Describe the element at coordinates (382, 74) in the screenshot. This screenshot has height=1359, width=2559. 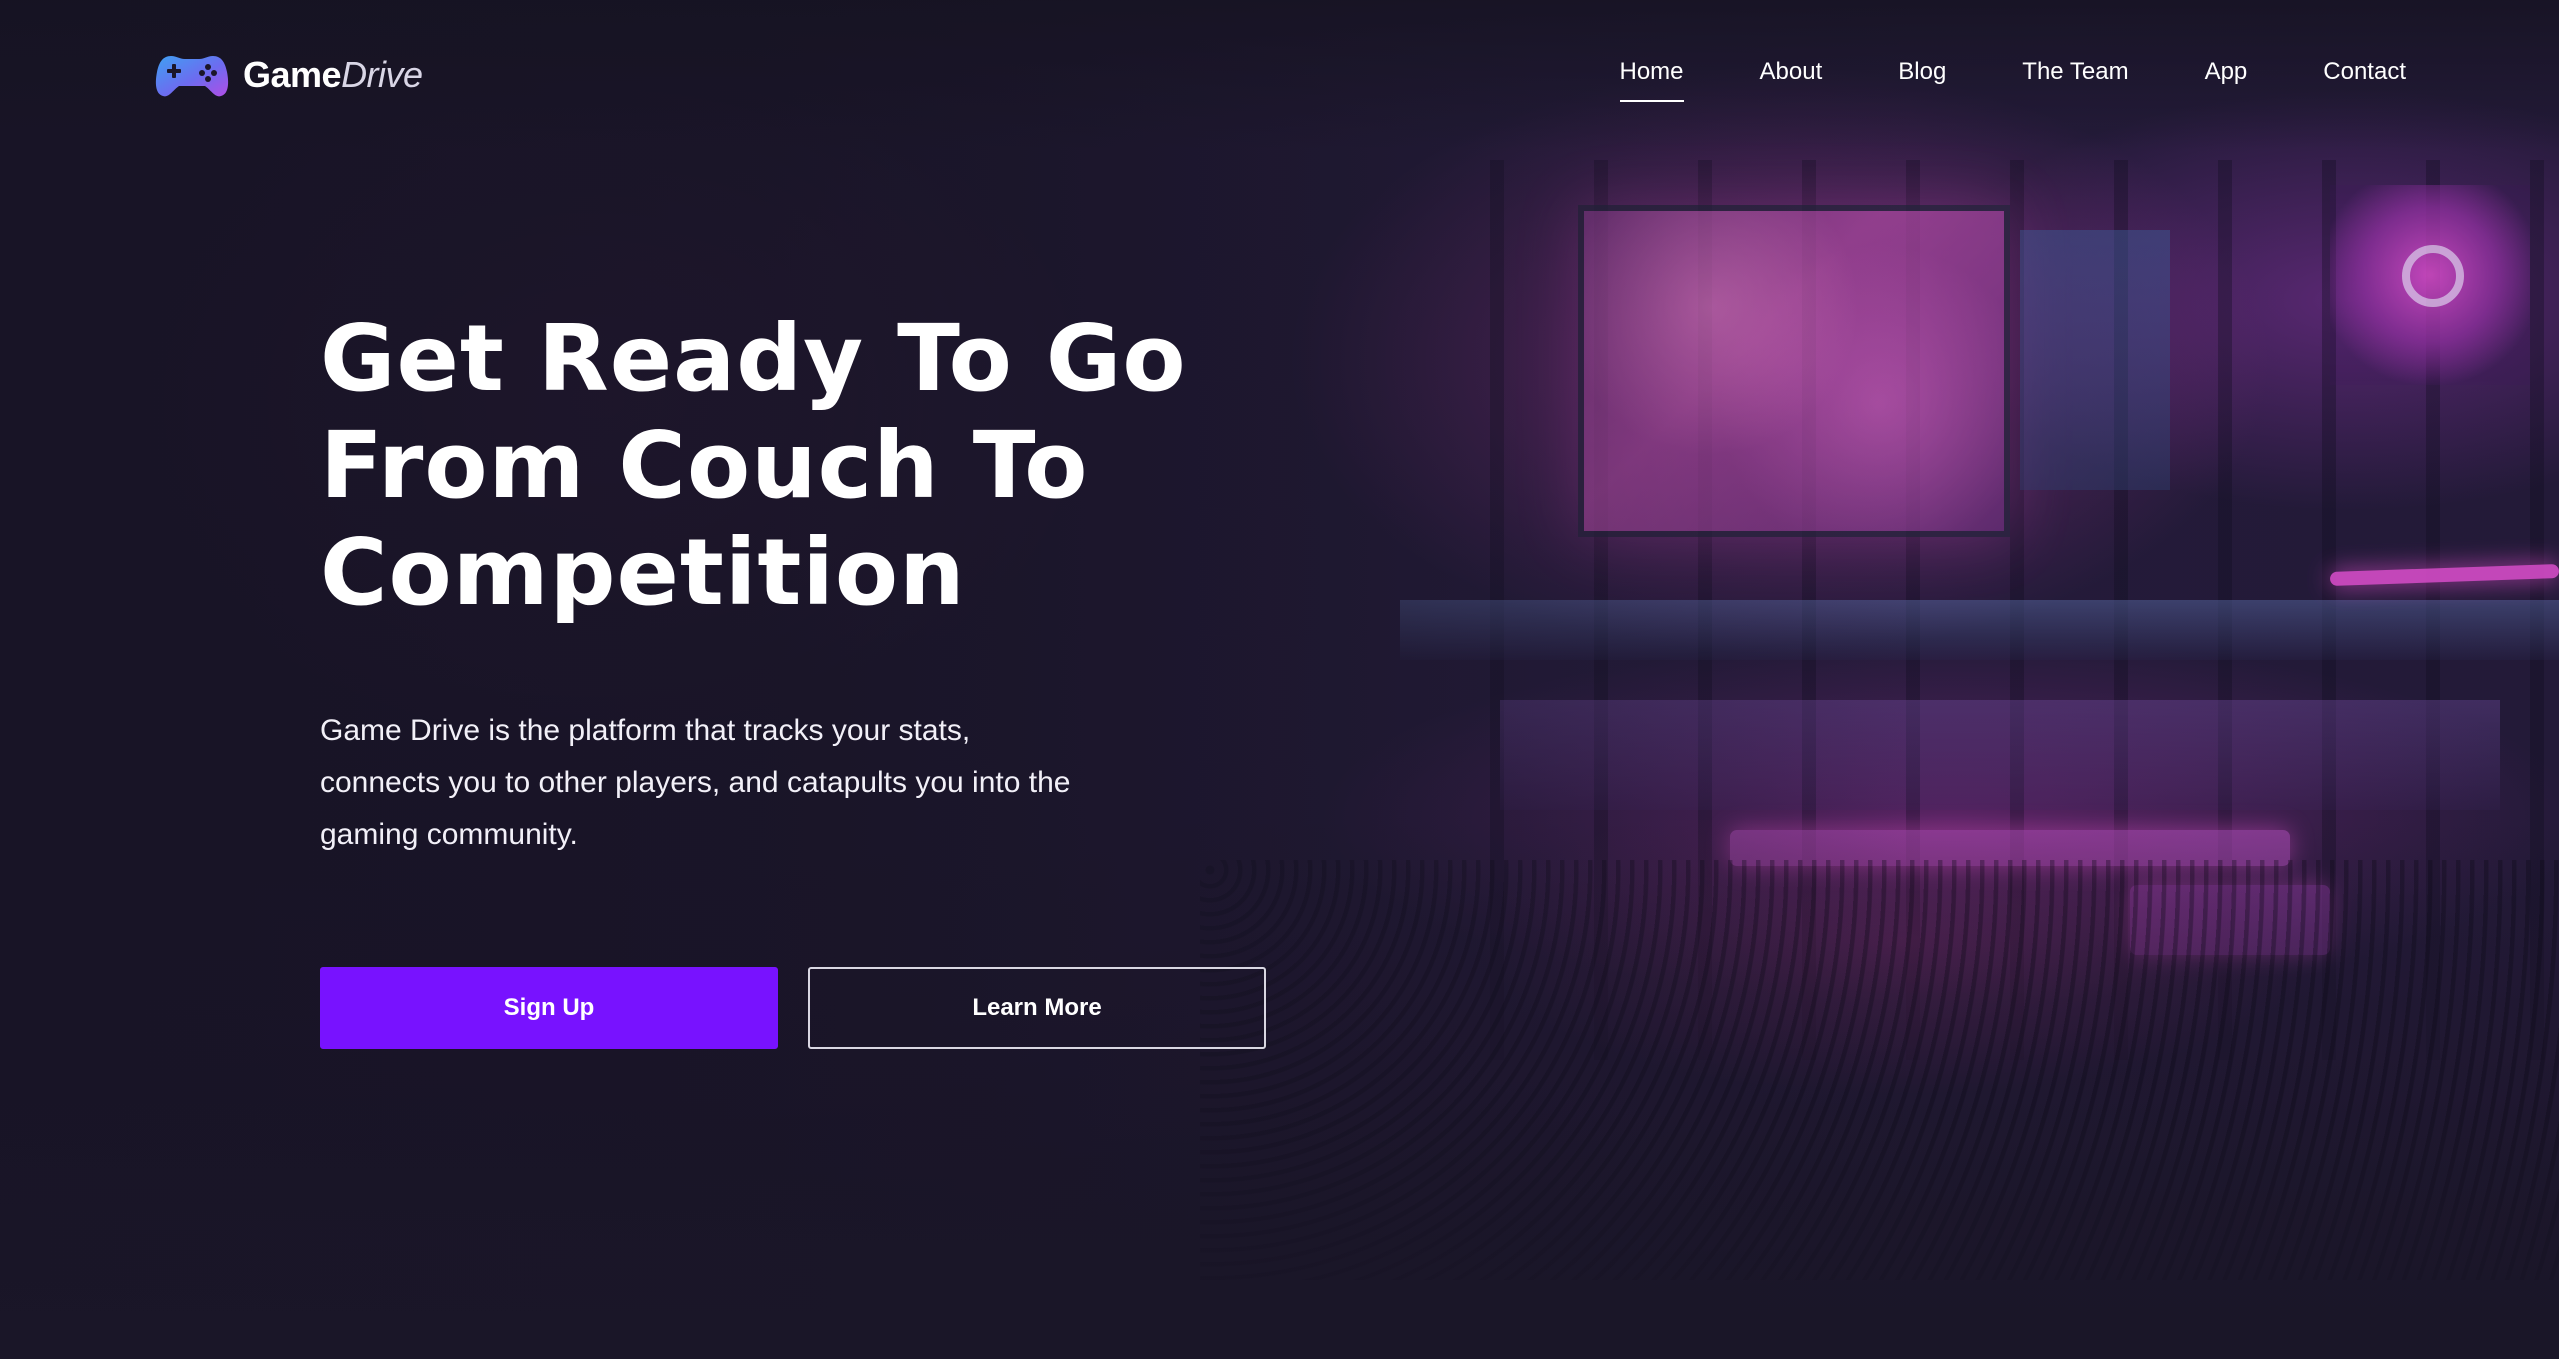
I see `brand-name-drive: Drive` at that location.